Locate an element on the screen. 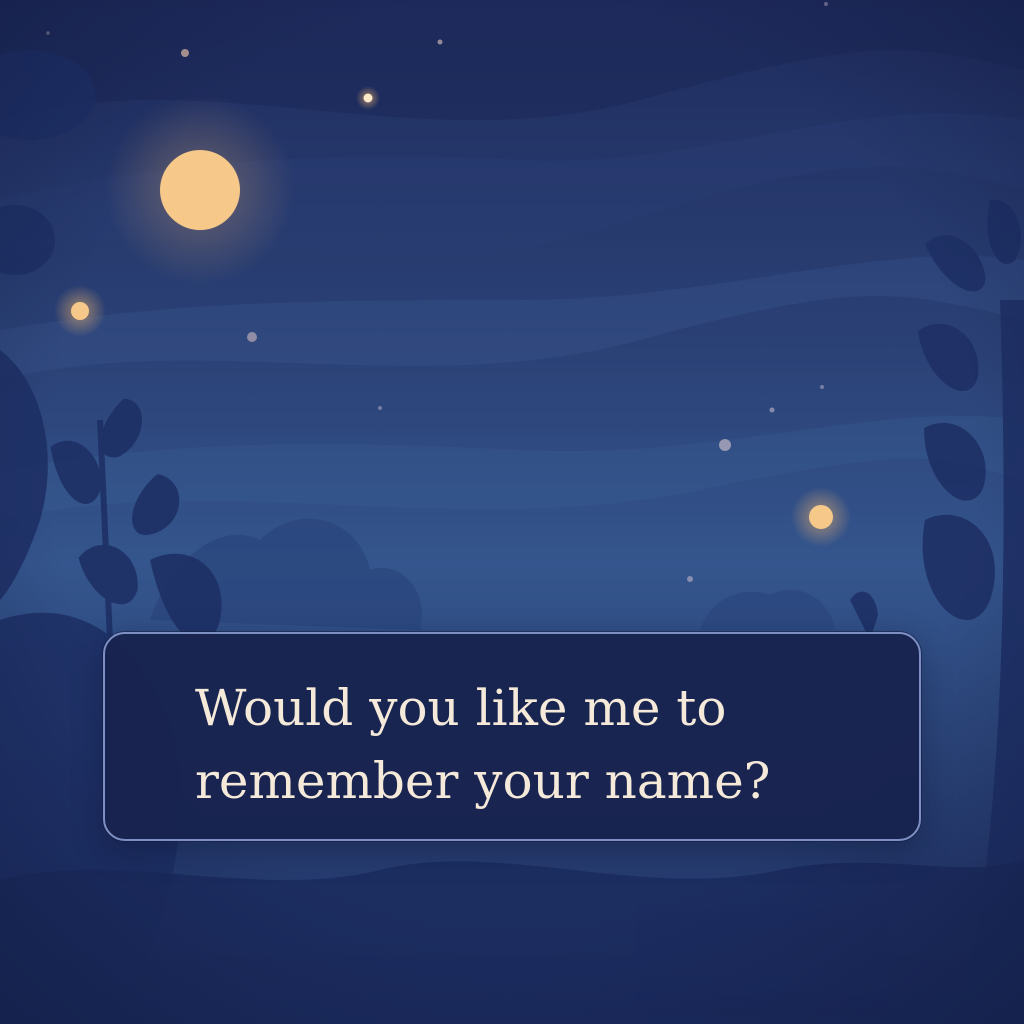 Image resolution: width=1024 pixels, height=1024 pixels. dialog-line-2: remember your name? is located at coordinates (483, 781).